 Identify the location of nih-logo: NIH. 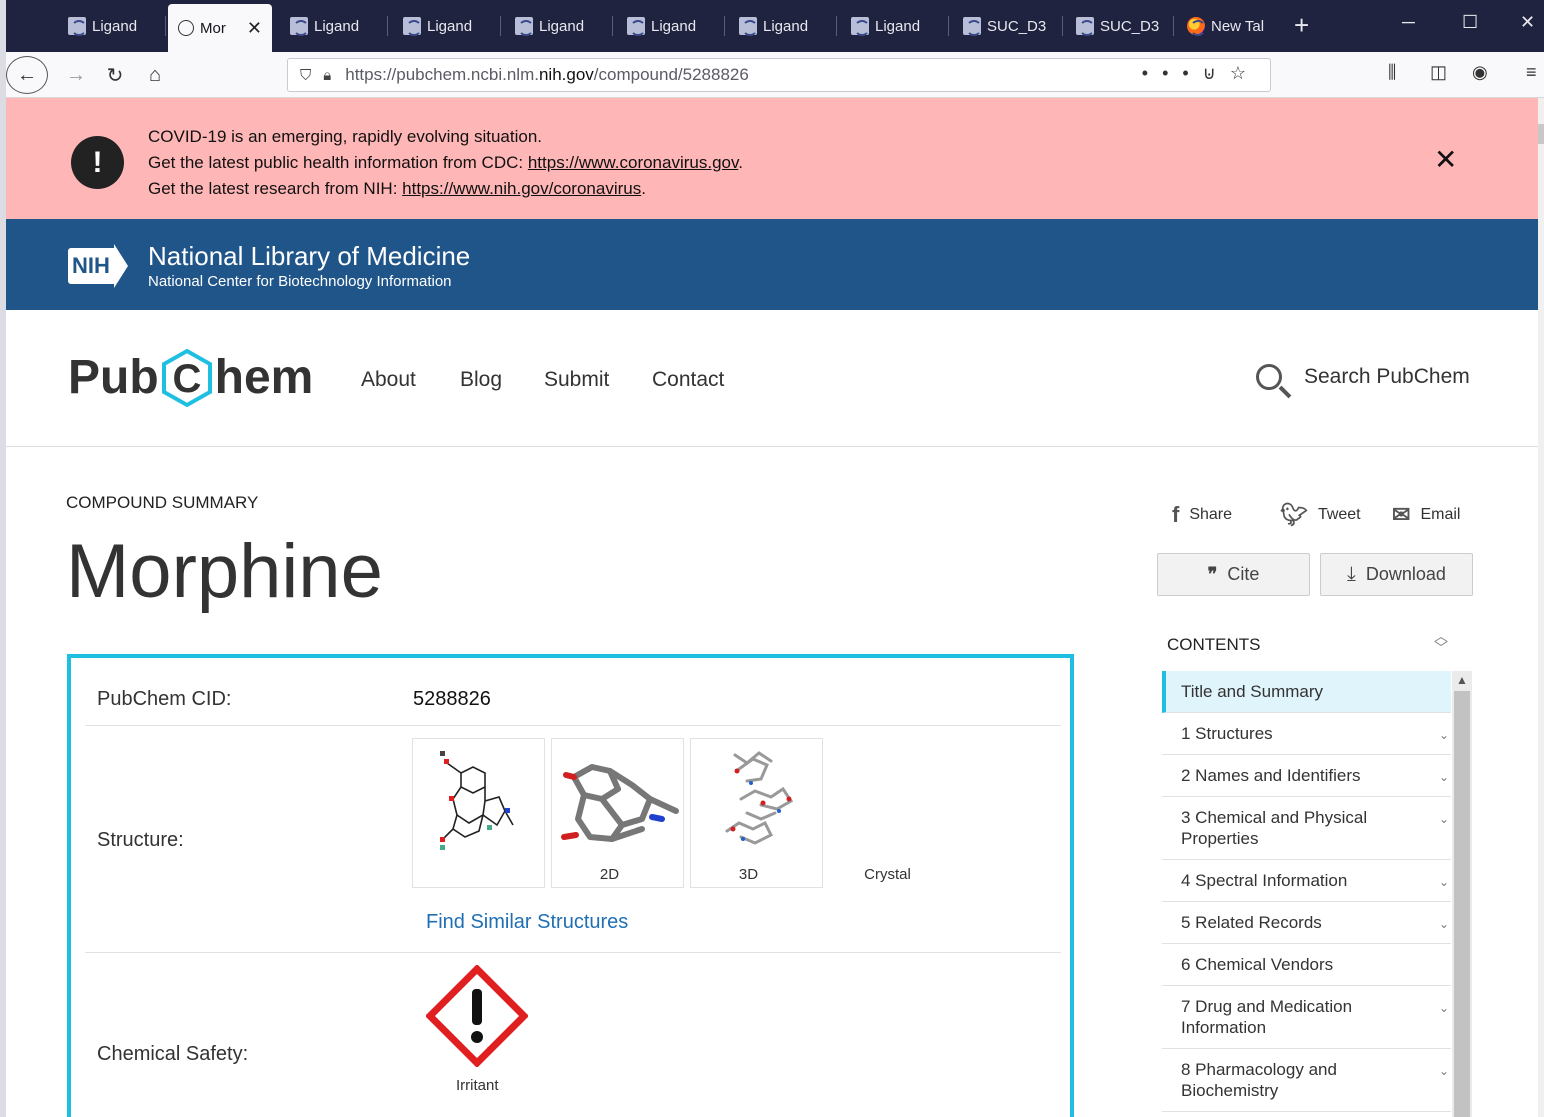
(98, 266).